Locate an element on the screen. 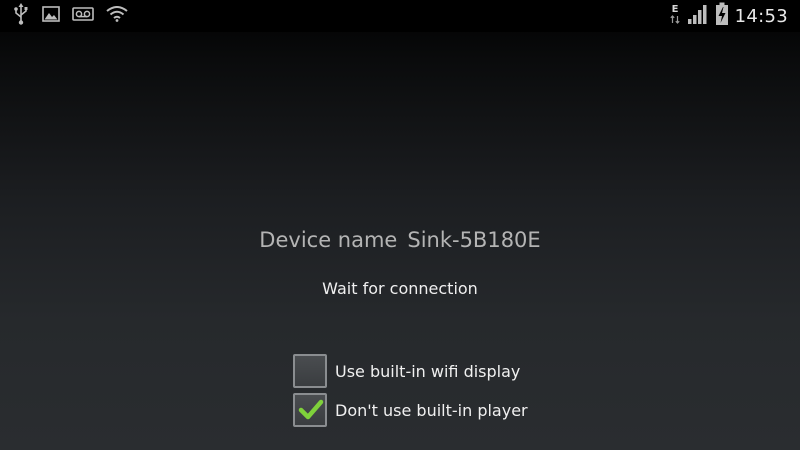 The width and height of the screenshot is (800, 450). signal-icon is located at coordinates (698, 16).